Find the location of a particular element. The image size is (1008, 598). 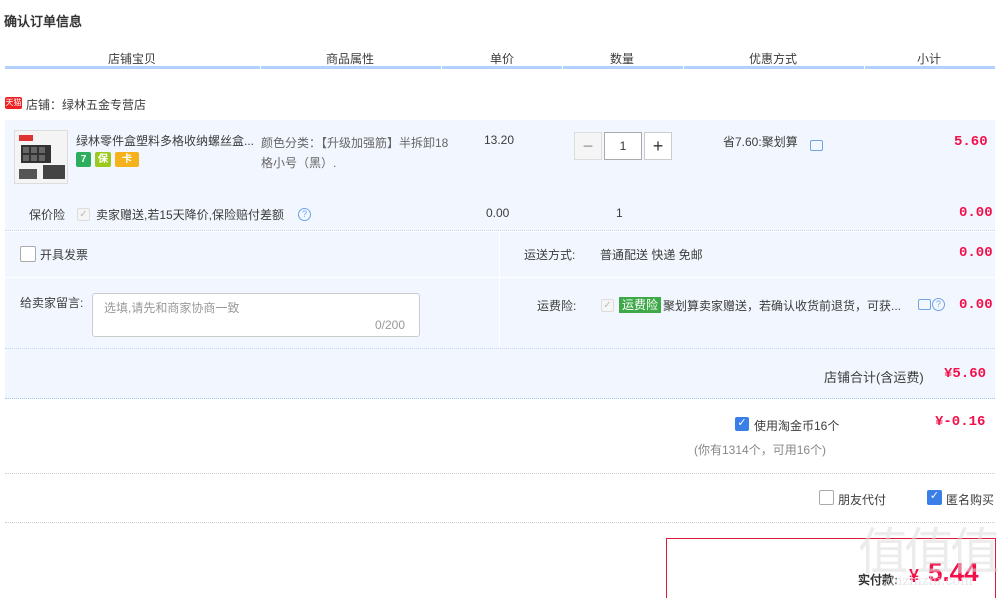

message-placeholder: 选填,请先和商家协商一致 is located at coordinates (172, 308).